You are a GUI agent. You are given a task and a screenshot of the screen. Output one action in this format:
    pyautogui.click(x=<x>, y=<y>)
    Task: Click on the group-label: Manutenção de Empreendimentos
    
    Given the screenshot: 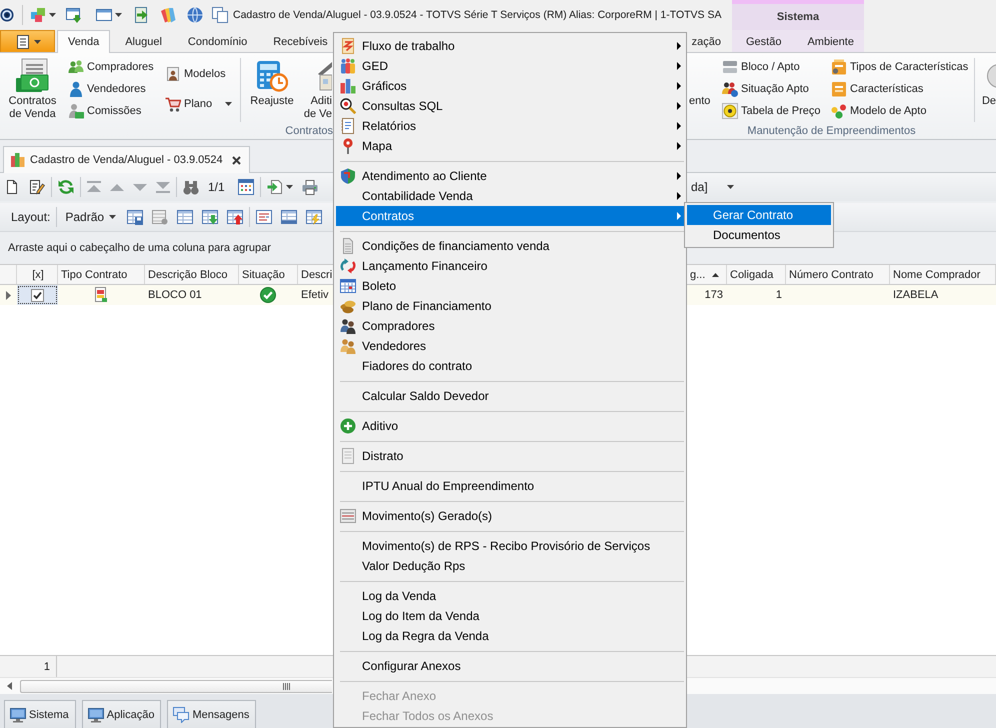 What is the action you would take?
    pyautogui.click(x=831, y=131)
    